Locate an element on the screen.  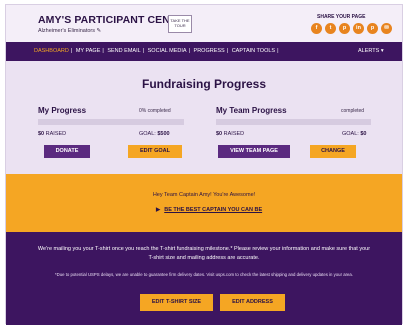
my-raised: $0 RAISED is located at coordinates (52, 134).